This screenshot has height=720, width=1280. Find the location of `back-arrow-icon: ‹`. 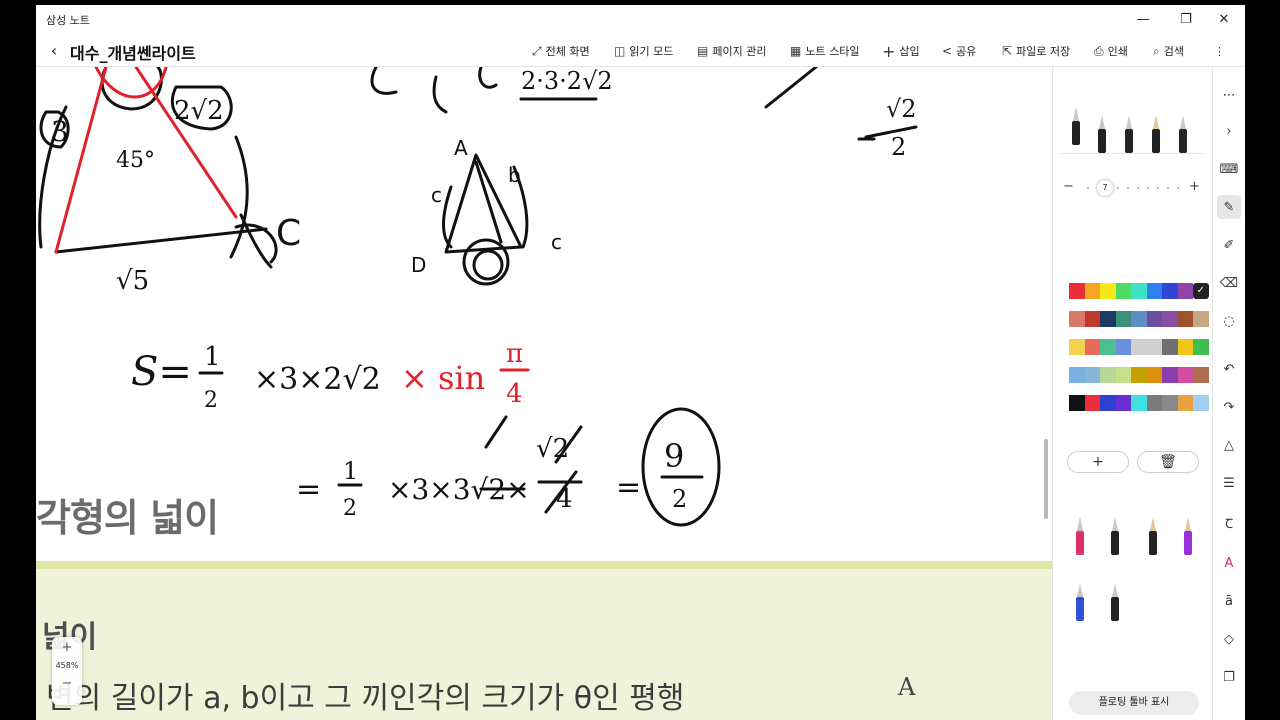

back-arrow-icon: ‹ is located at coordinates (54, 50).